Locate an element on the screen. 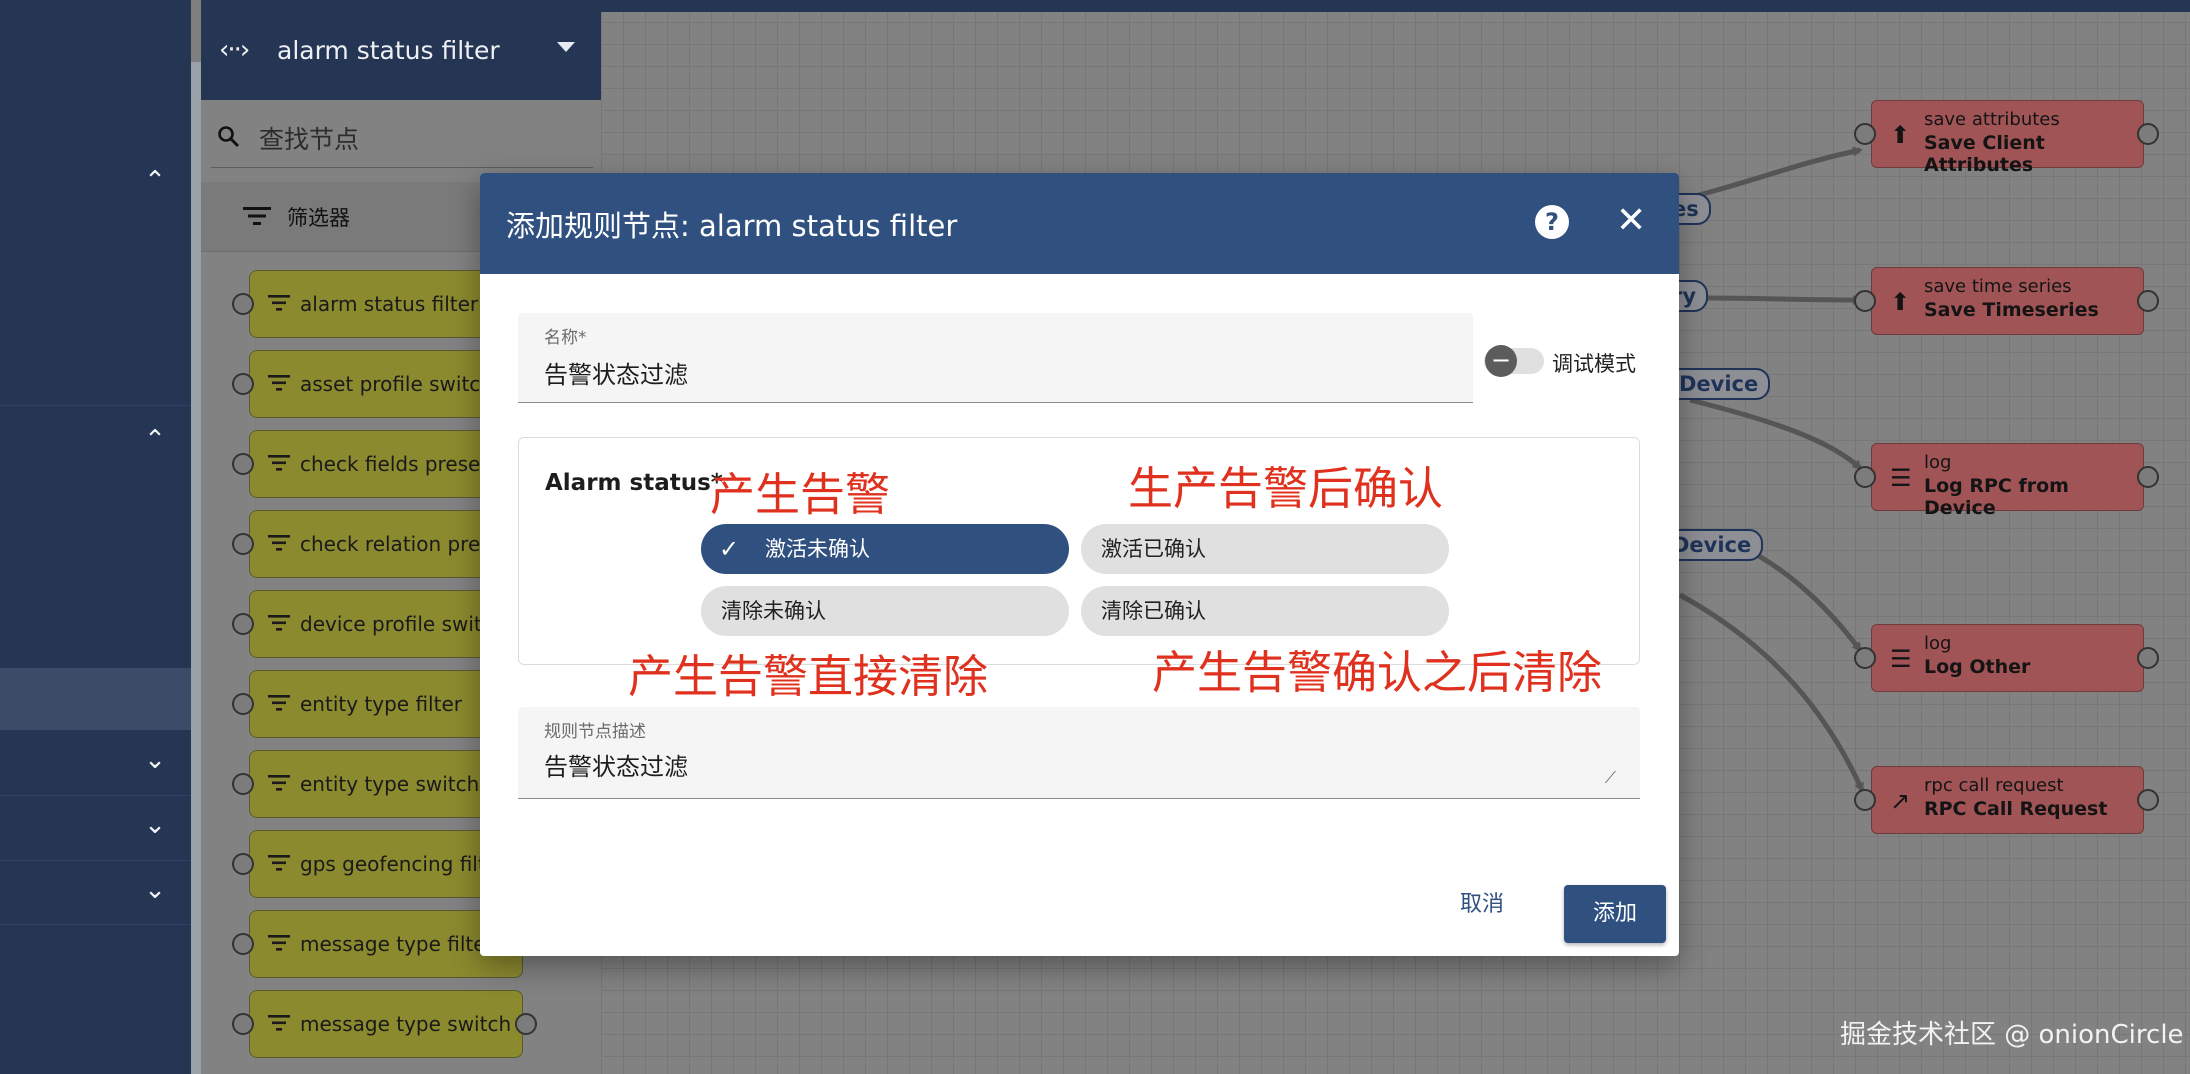 This screenshot has height=1074, width=2190. alarm-status-chip: 激活已确认 is located at coordinates (1265, 549).